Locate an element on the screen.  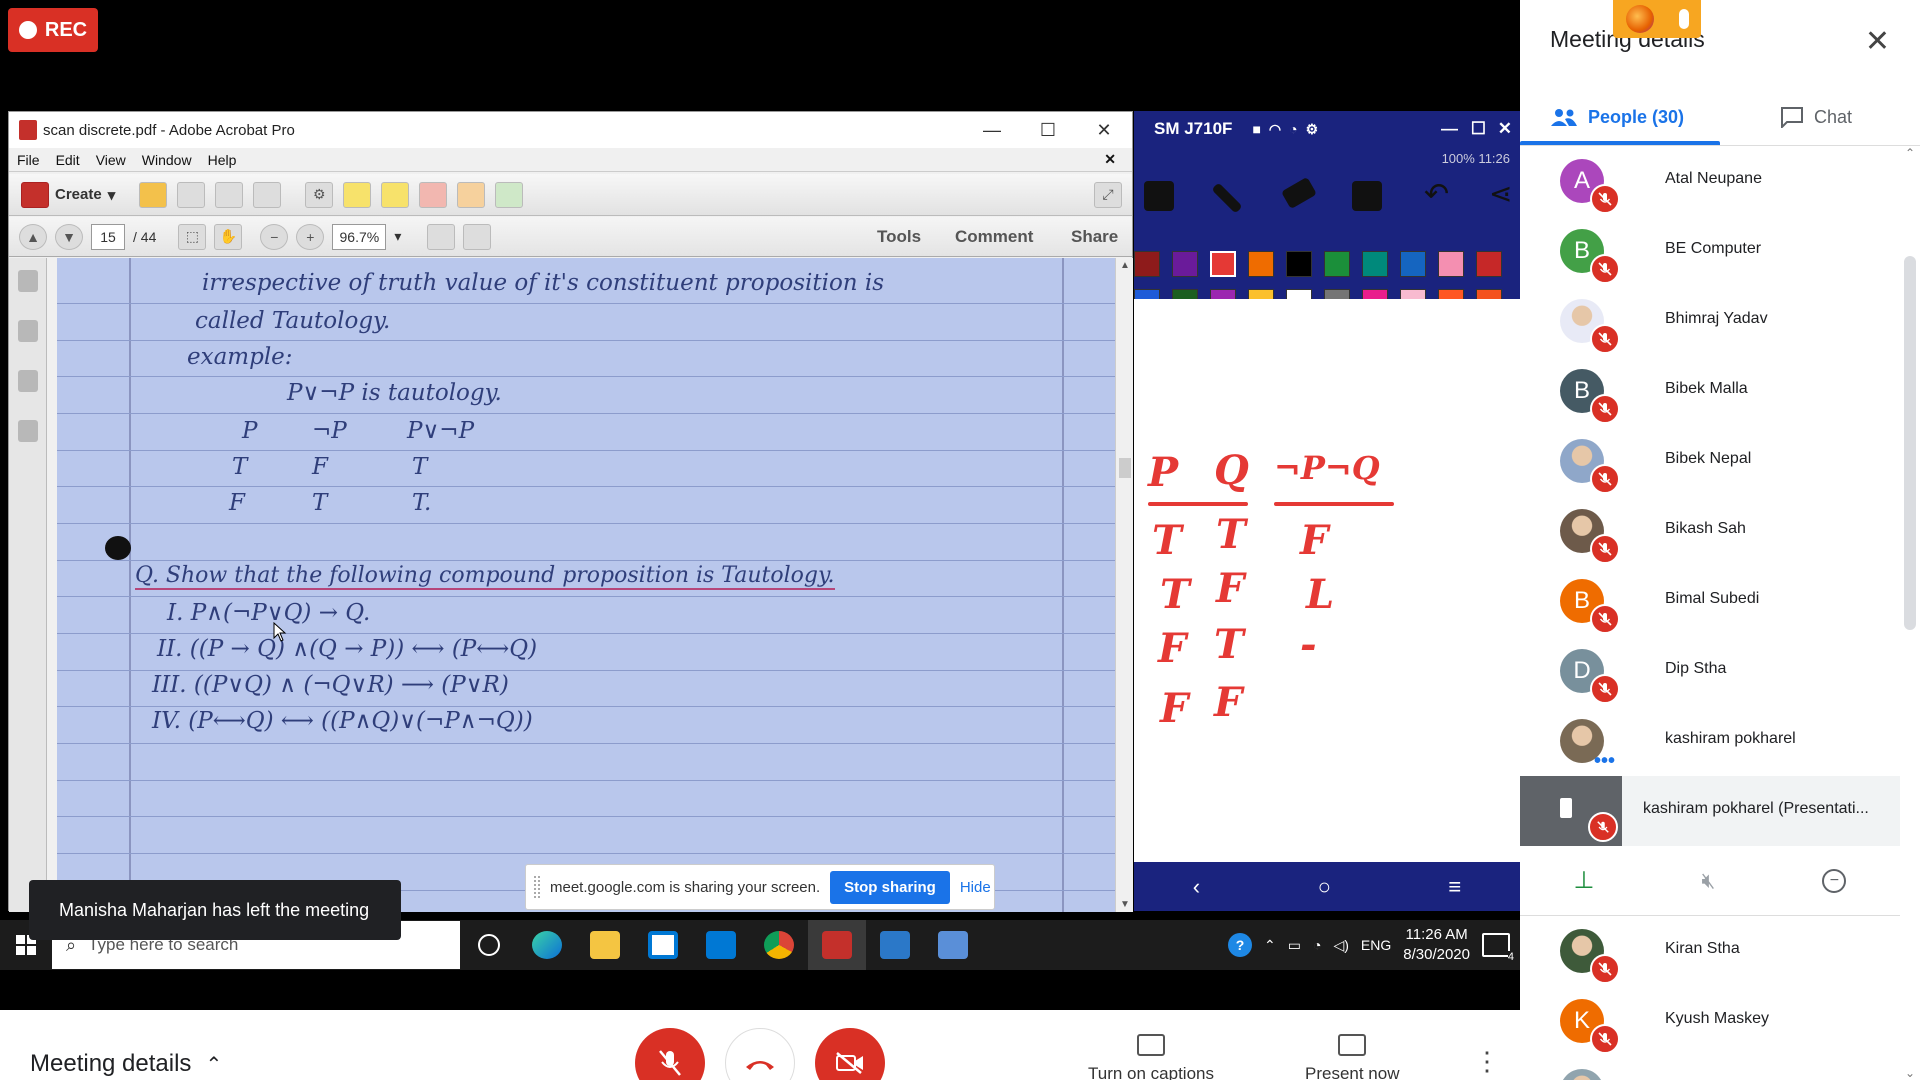
participant-row: Laxhan Wagle is located at coordinates (1710, 1068).